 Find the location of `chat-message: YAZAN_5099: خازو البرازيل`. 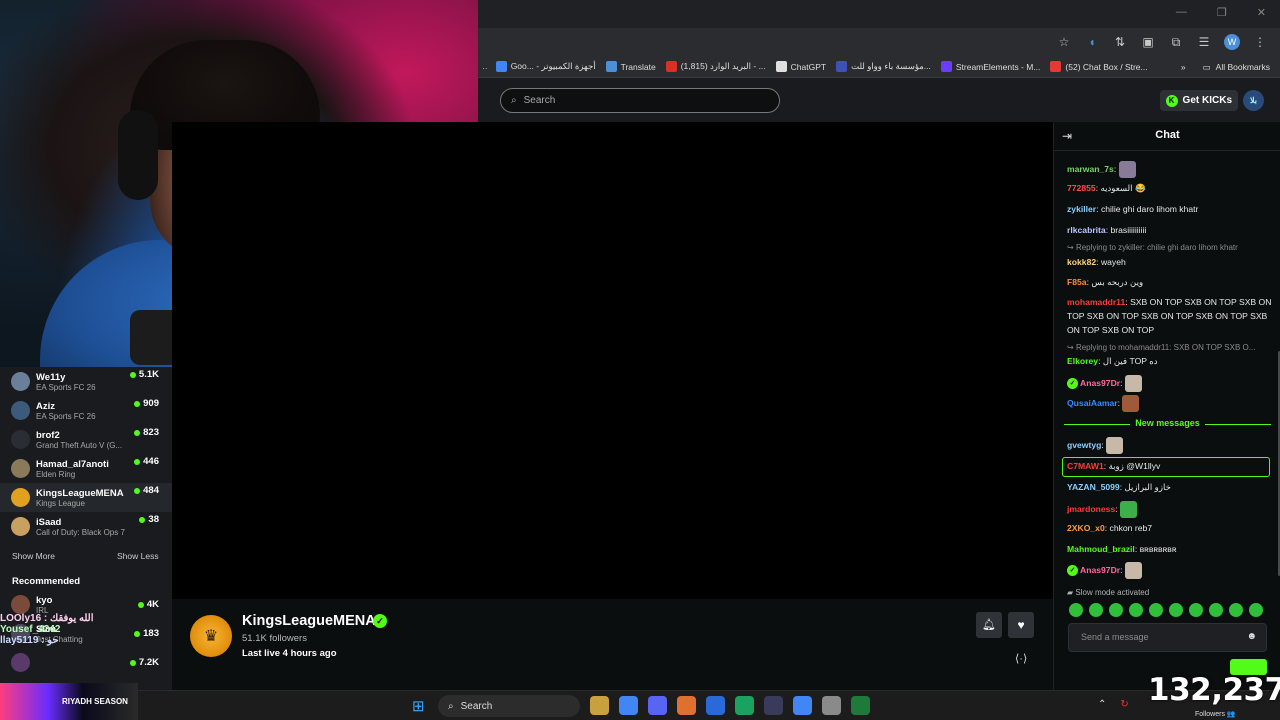

chat-message: YAZAN_5099: خازو البرازيل is located at coordinates (1170, 487).